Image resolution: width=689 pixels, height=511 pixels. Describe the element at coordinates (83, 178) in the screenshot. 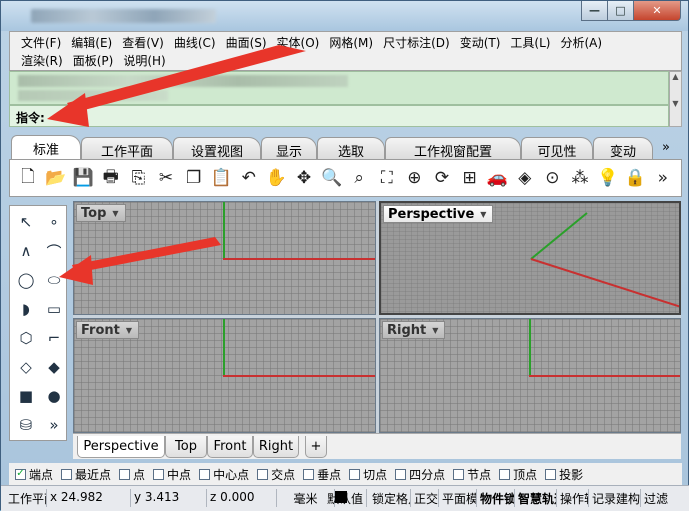

I see `save-icon: 💾` at that location.